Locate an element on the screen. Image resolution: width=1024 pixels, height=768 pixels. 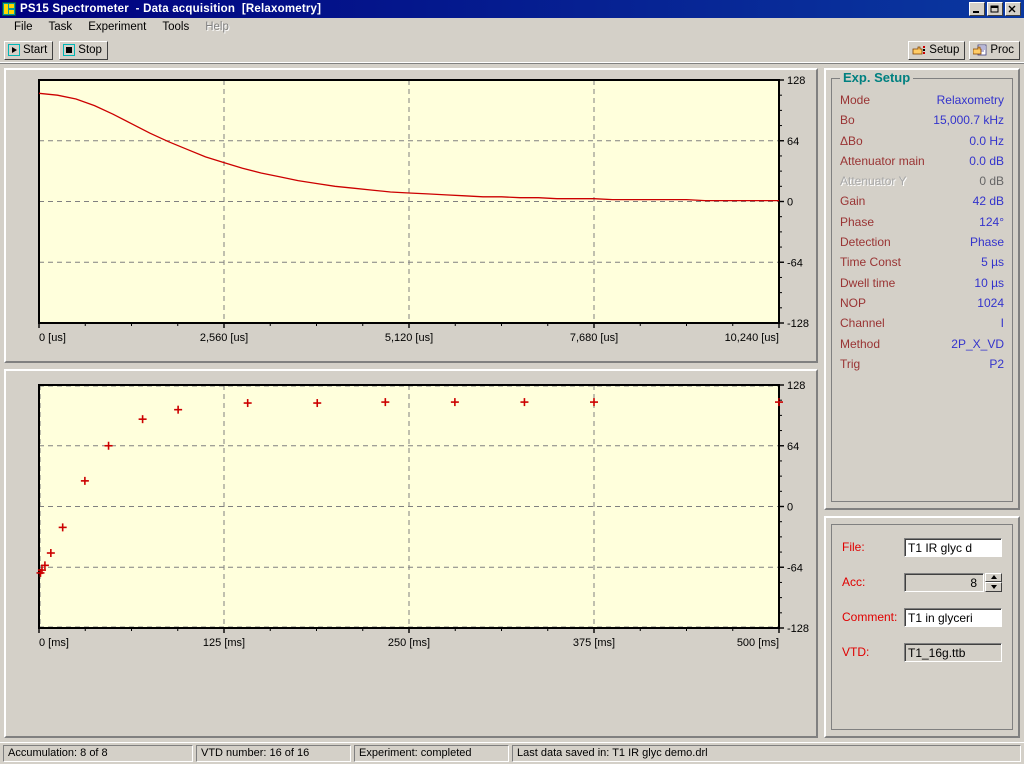
setup-row-detection: Detection Phase is located at coordinates (922, 245).